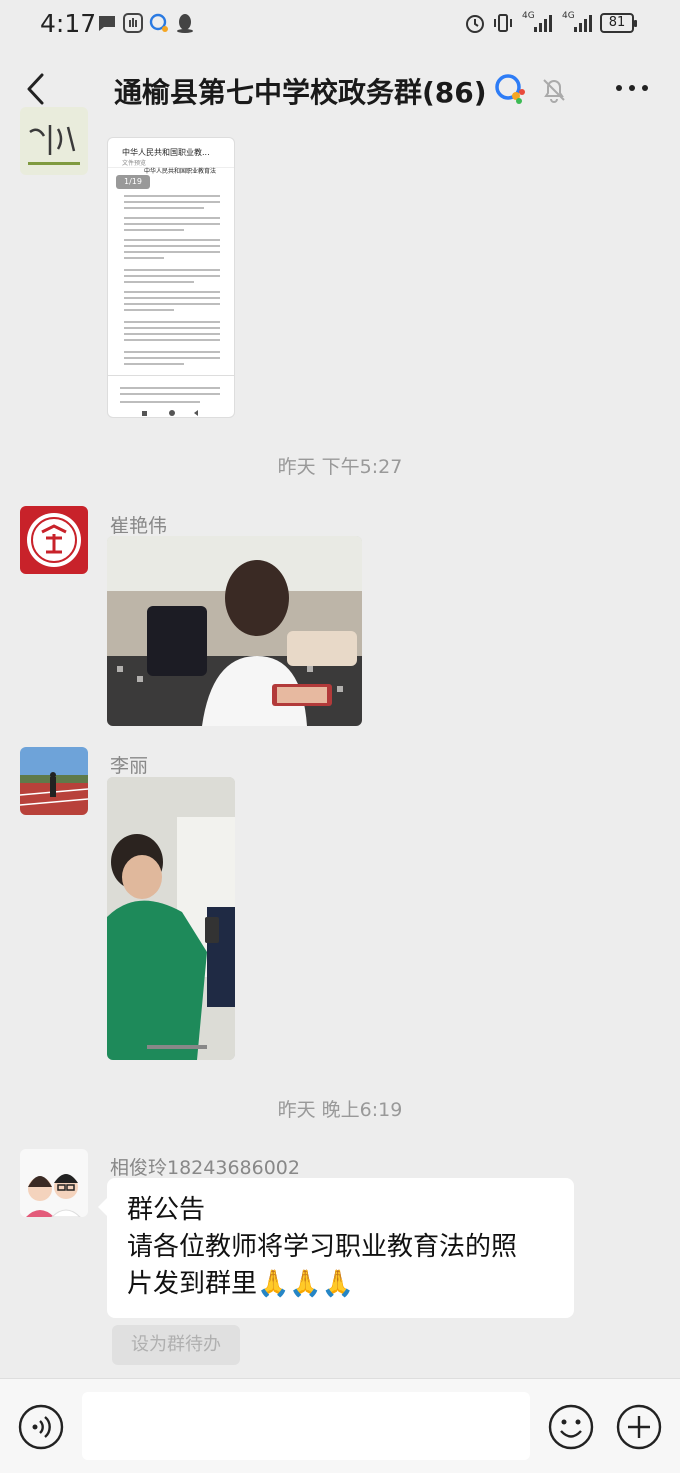  I want to click on photo-woman-on-sofa, so click(234, 631).